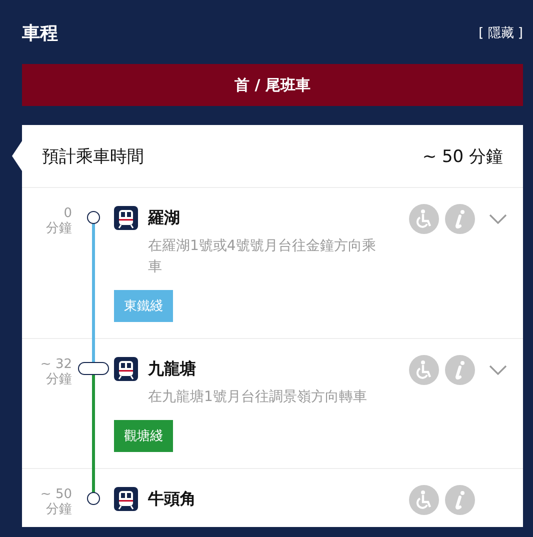  Describe the element at coordinates (462, 157) in the screenshot. I see `journey-duration: ~ 50 分鐘` at that location.